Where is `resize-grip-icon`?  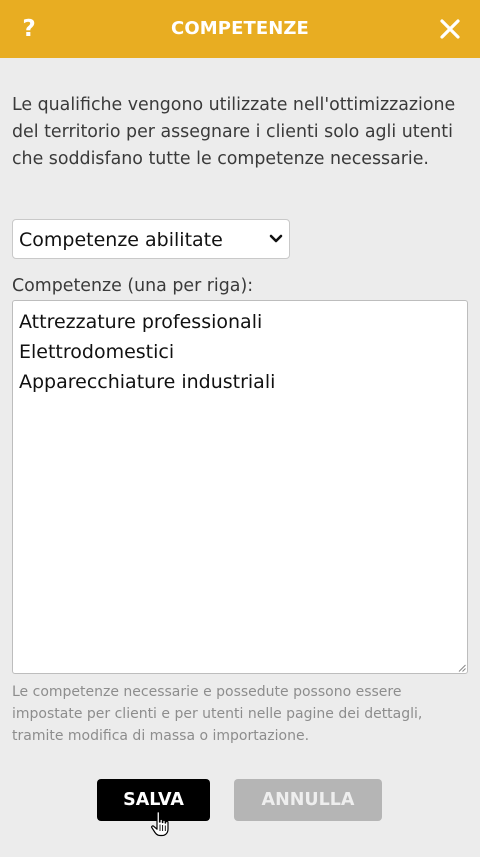
resize-grip-icon is located at coordinates (461, 667).